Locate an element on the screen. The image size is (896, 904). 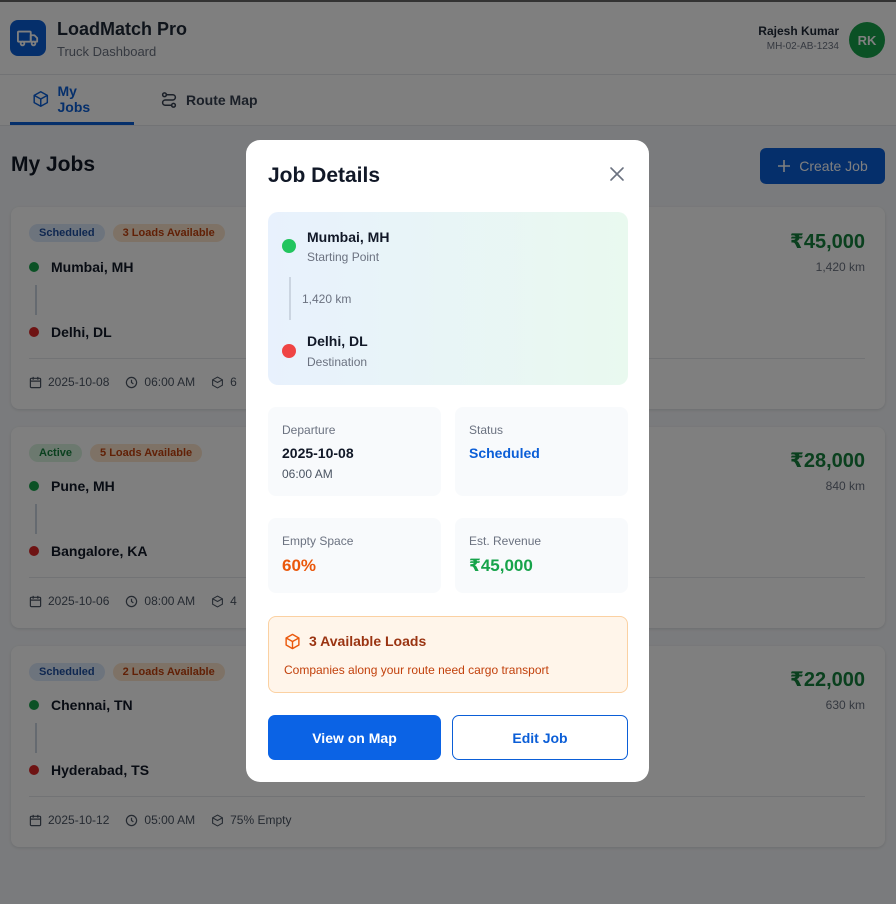
empty-space-value: 60% is located at coordinates (299, 565).